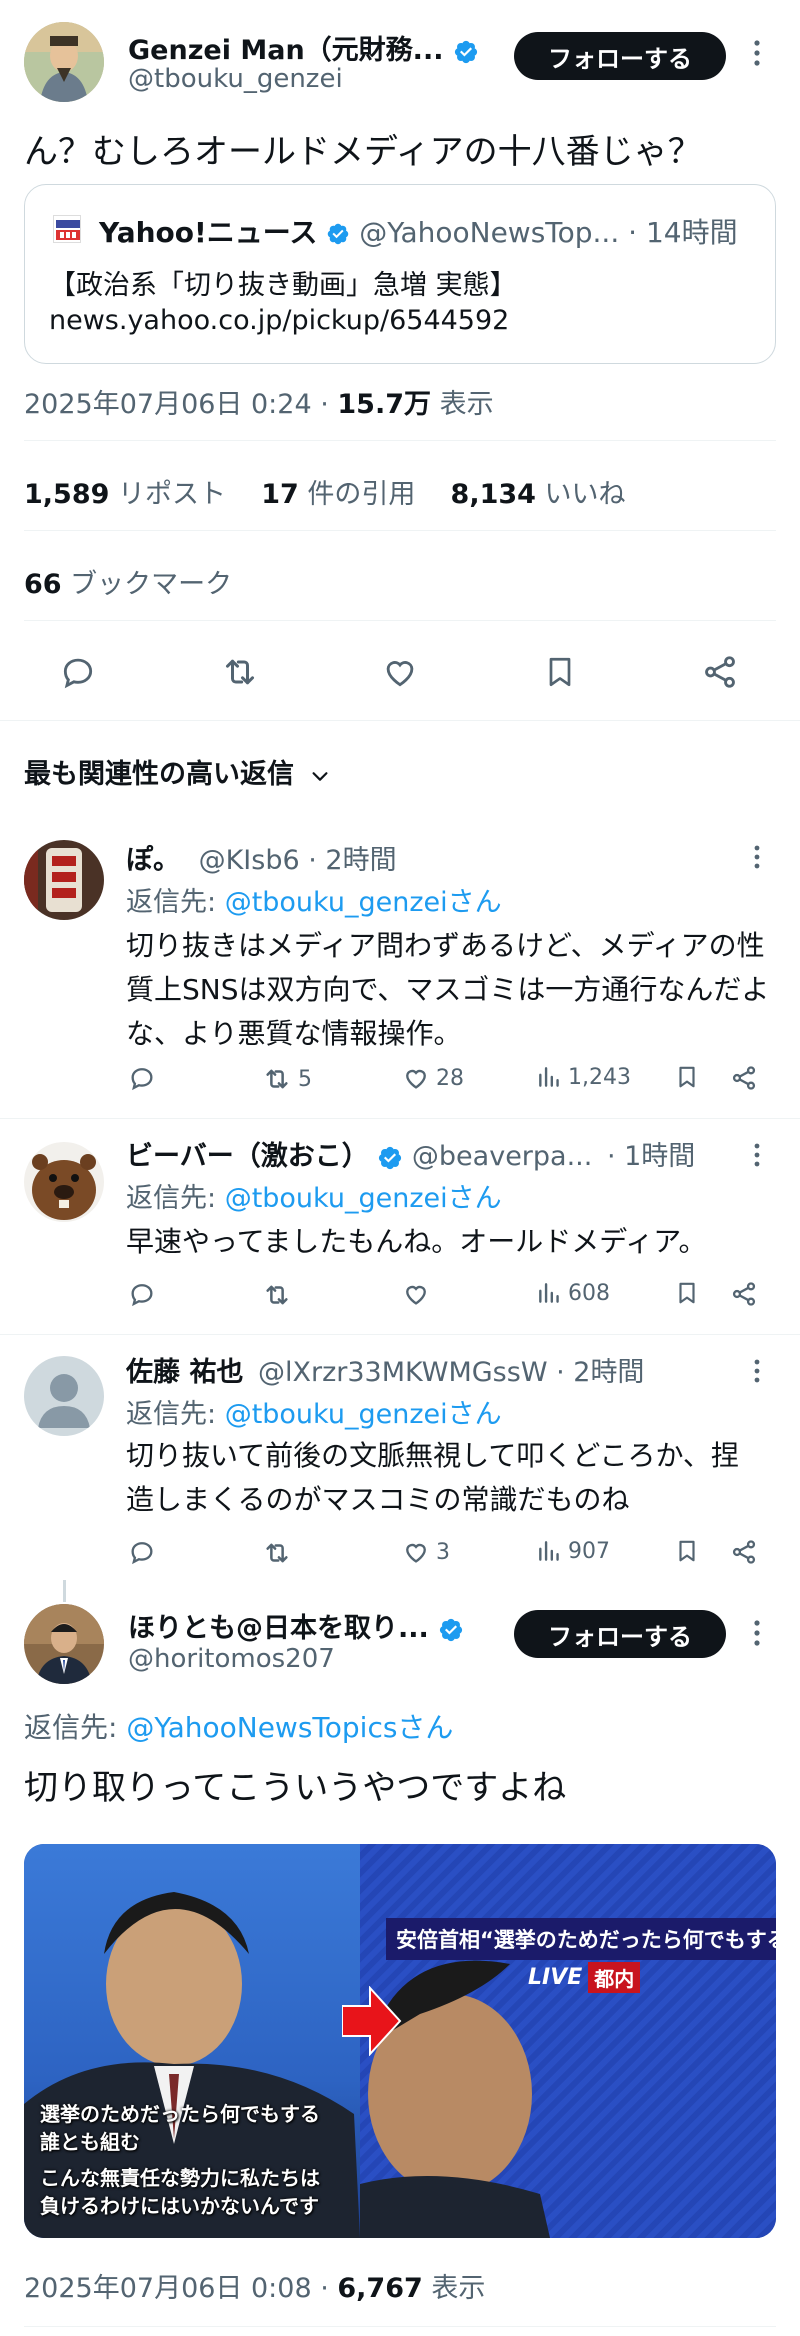 The image size is (800, 2336). Describe the element at coordinates (153, 860) in the screenshot. I see `reply-author-name: ぽ。` at that location.